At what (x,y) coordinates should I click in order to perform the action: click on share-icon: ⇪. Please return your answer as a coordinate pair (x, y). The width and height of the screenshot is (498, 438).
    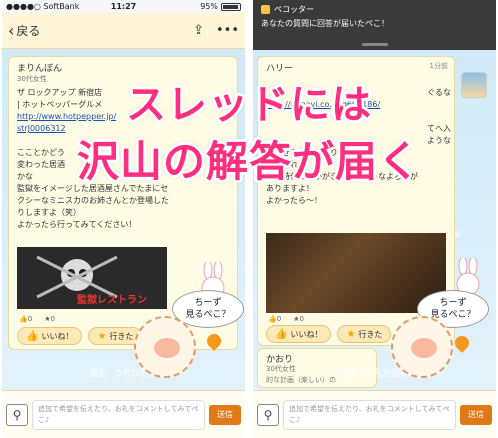
    Looking at the image, I should click on (198, 30).